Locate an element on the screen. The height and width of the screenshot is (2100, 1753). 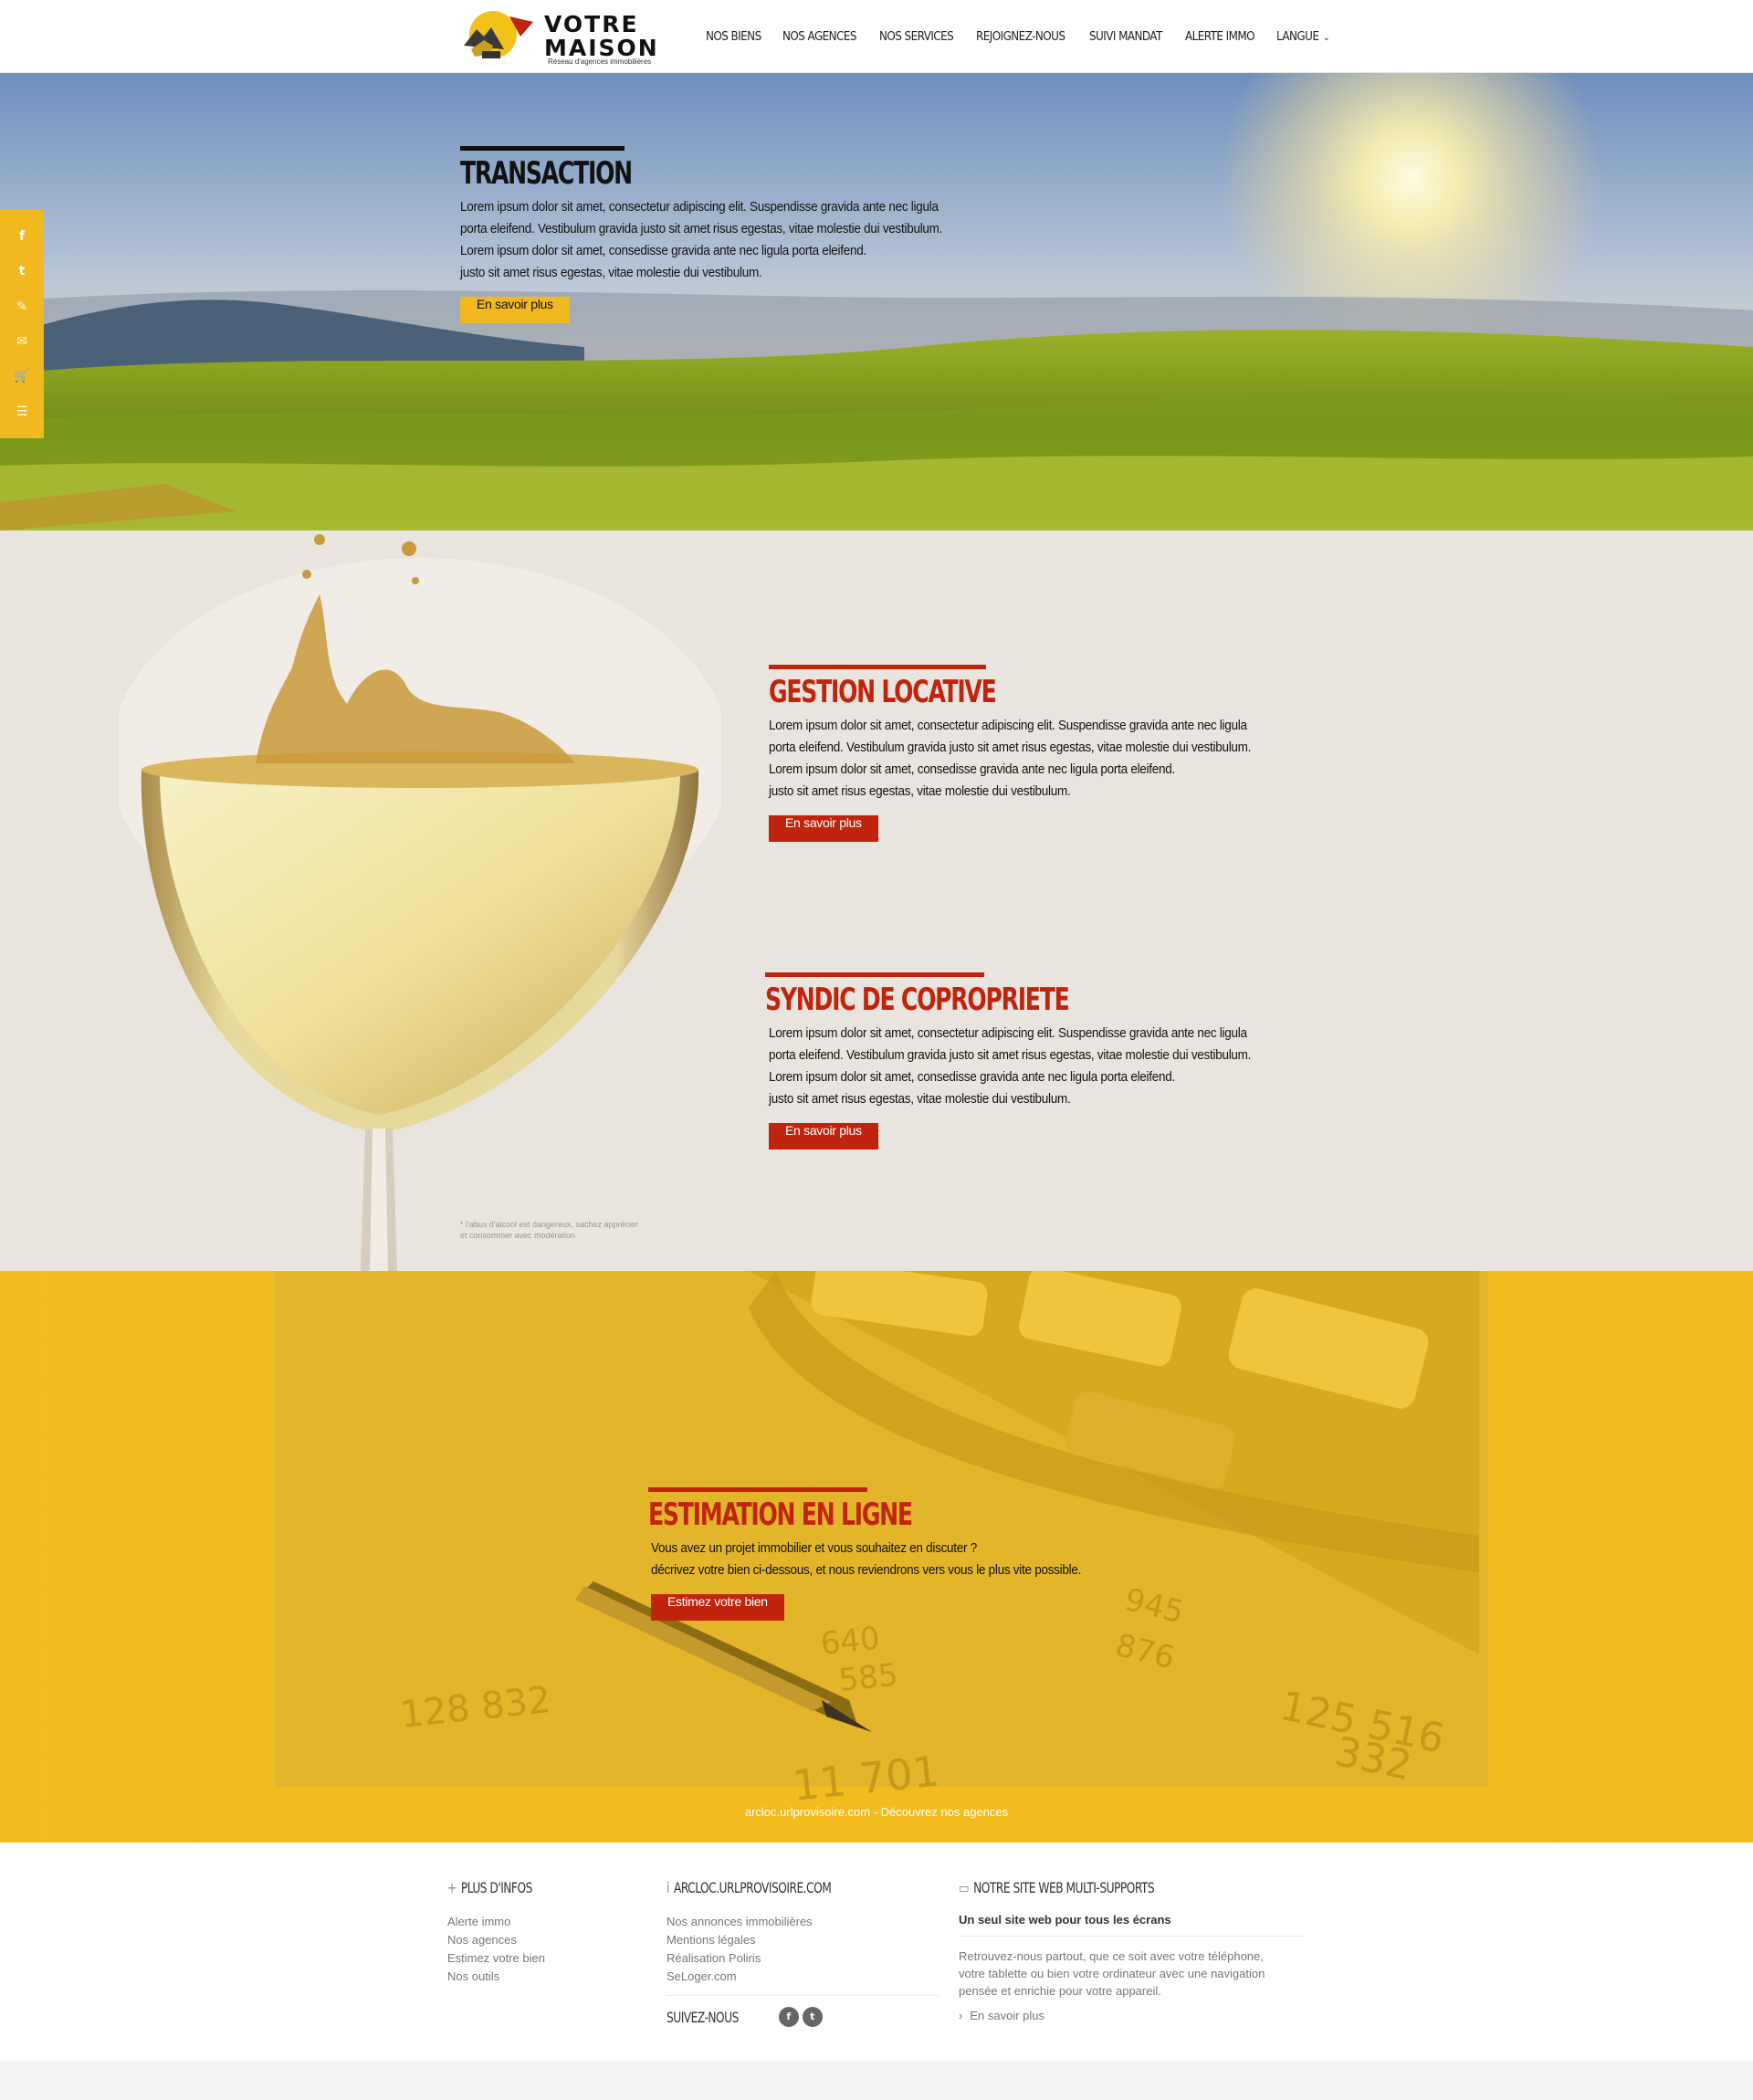
footer-link-agences: Nos agences is located at coordinates (538, 1940).